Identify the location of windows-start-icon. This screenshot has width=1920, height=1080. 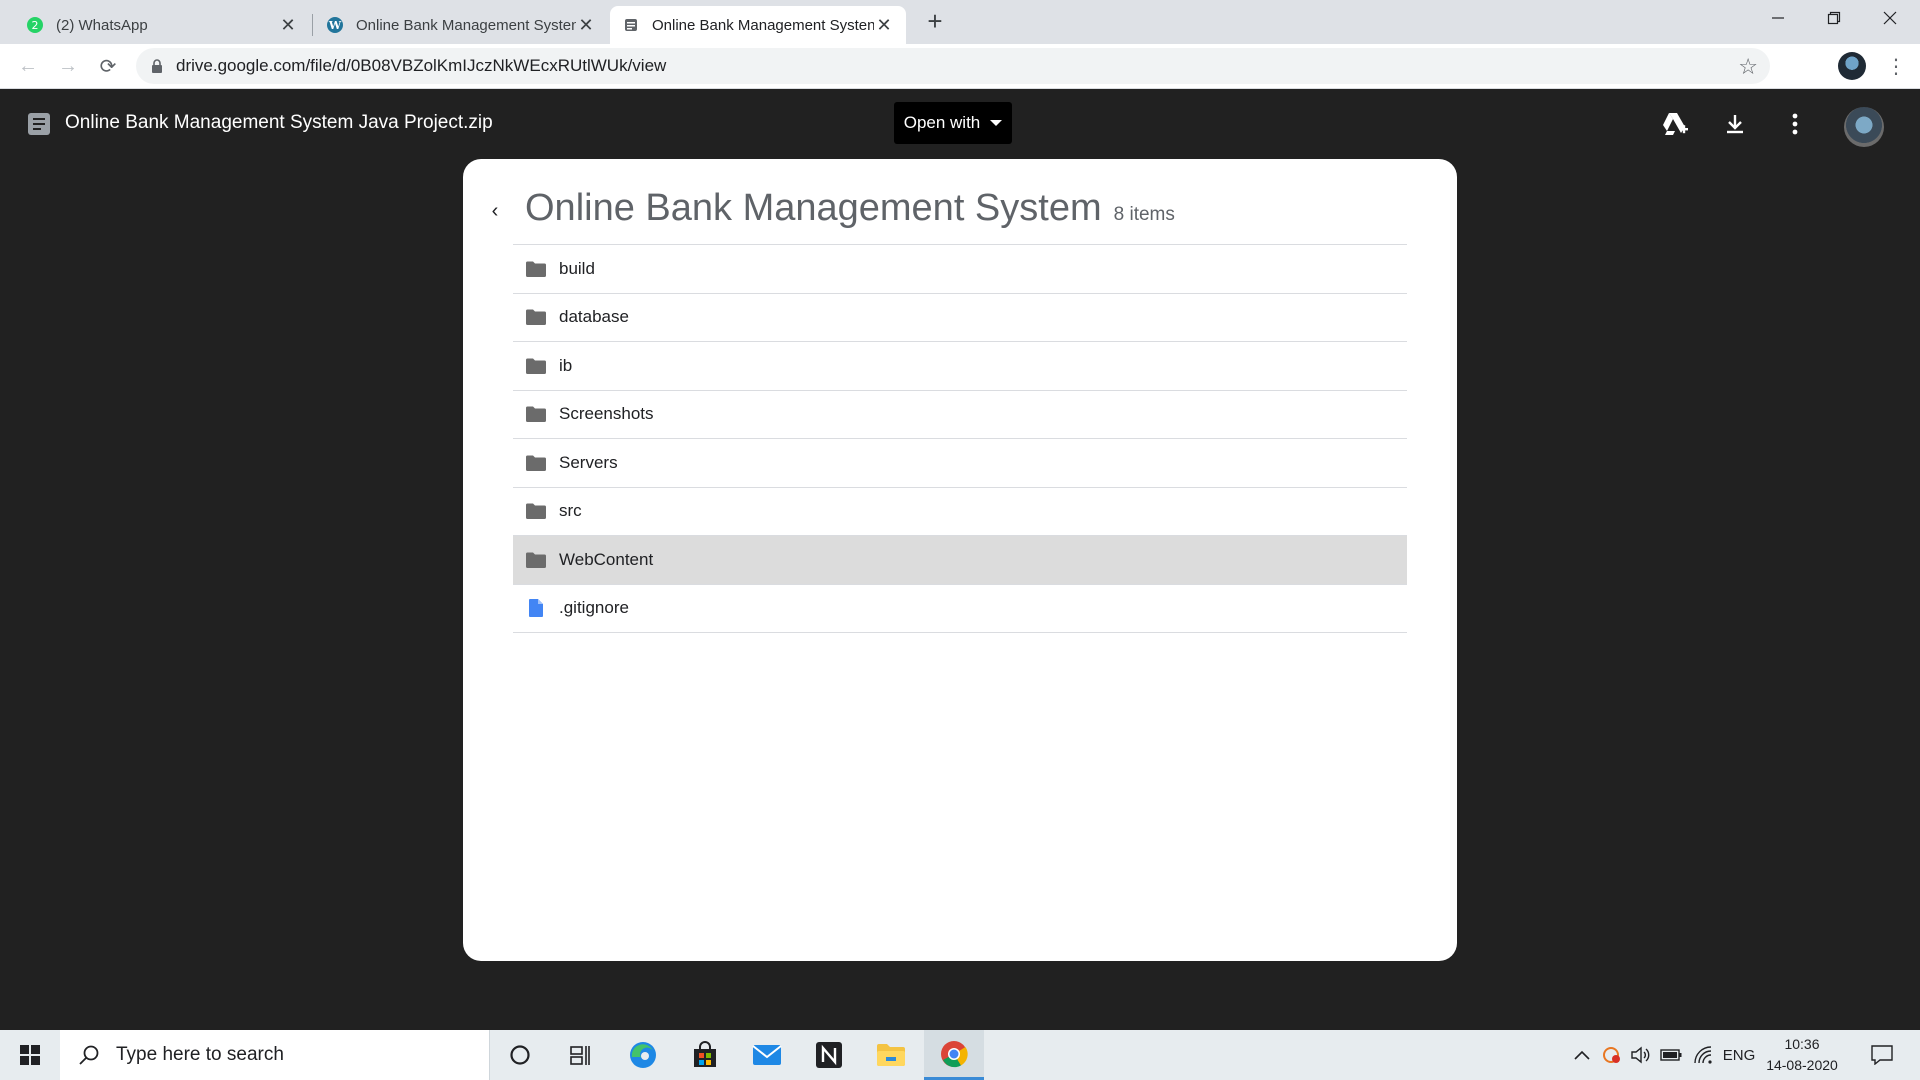
(30, 1055).